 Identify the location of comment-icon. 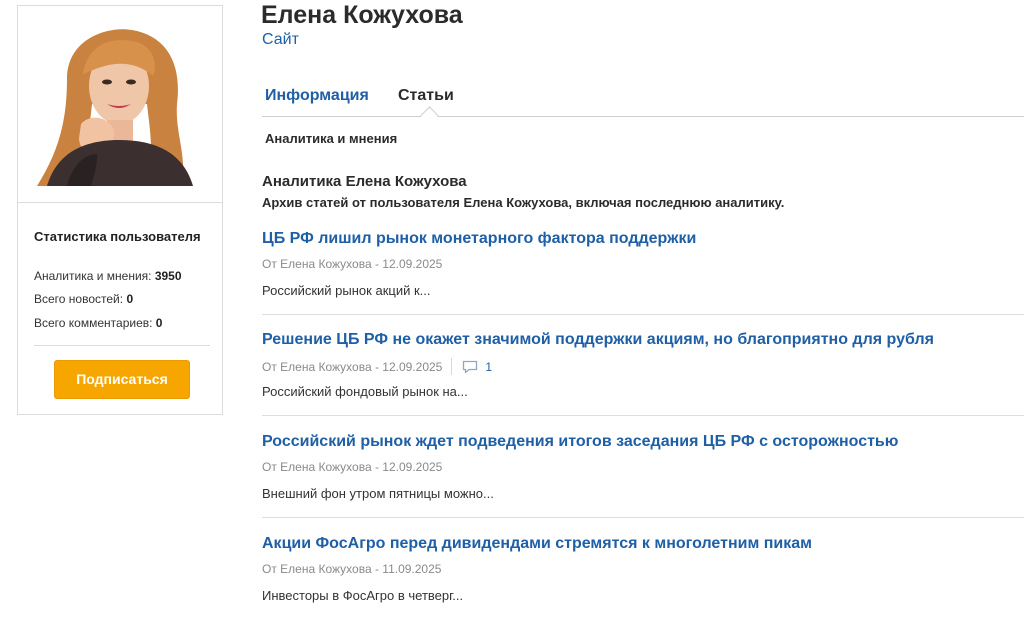
(470, 366).